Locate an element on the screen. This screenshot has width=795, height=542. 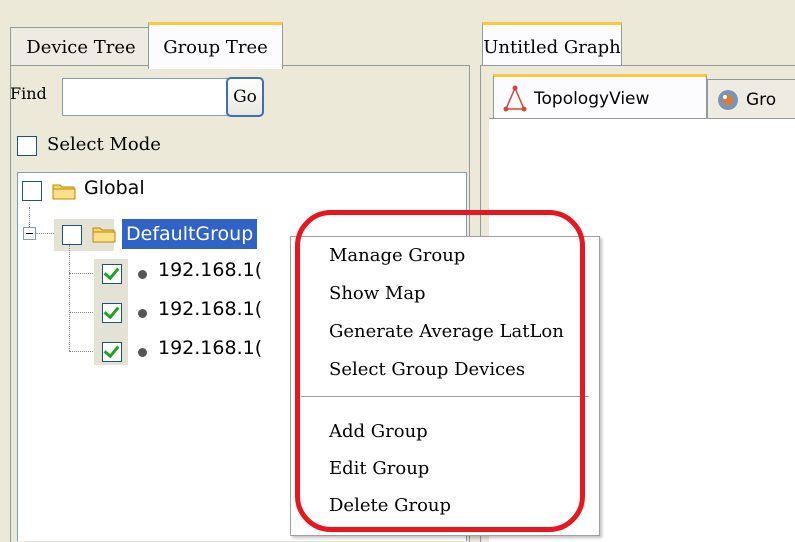
tab-group-view-label: Gro is located at coordinates (761, 99).